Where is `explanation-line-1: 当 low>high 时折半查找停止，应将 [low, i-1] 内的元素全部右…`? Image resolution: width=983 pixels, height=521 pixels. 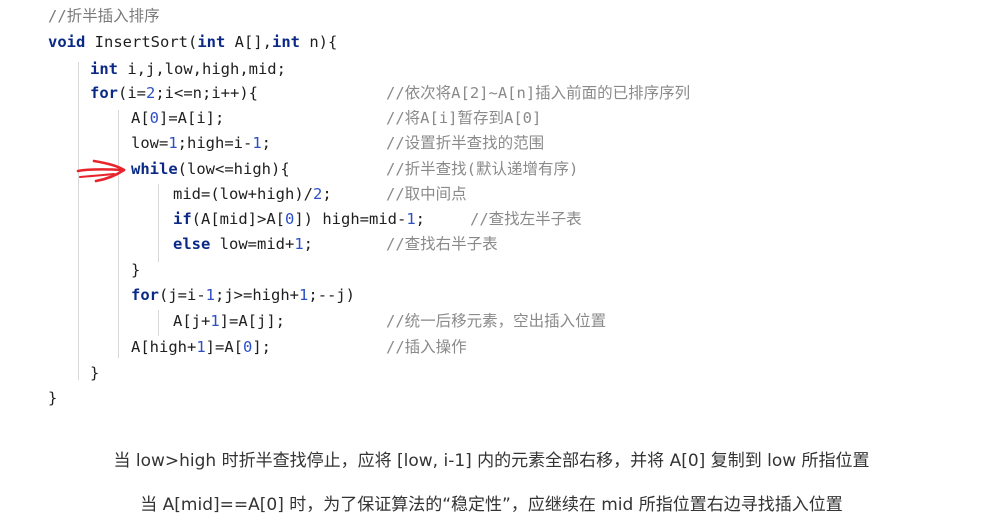 explanation-line-1: 当 low>high 时折半查找停止，应将 [low, i-1] 内的元素全部右… is located at coordinates (491, 461).